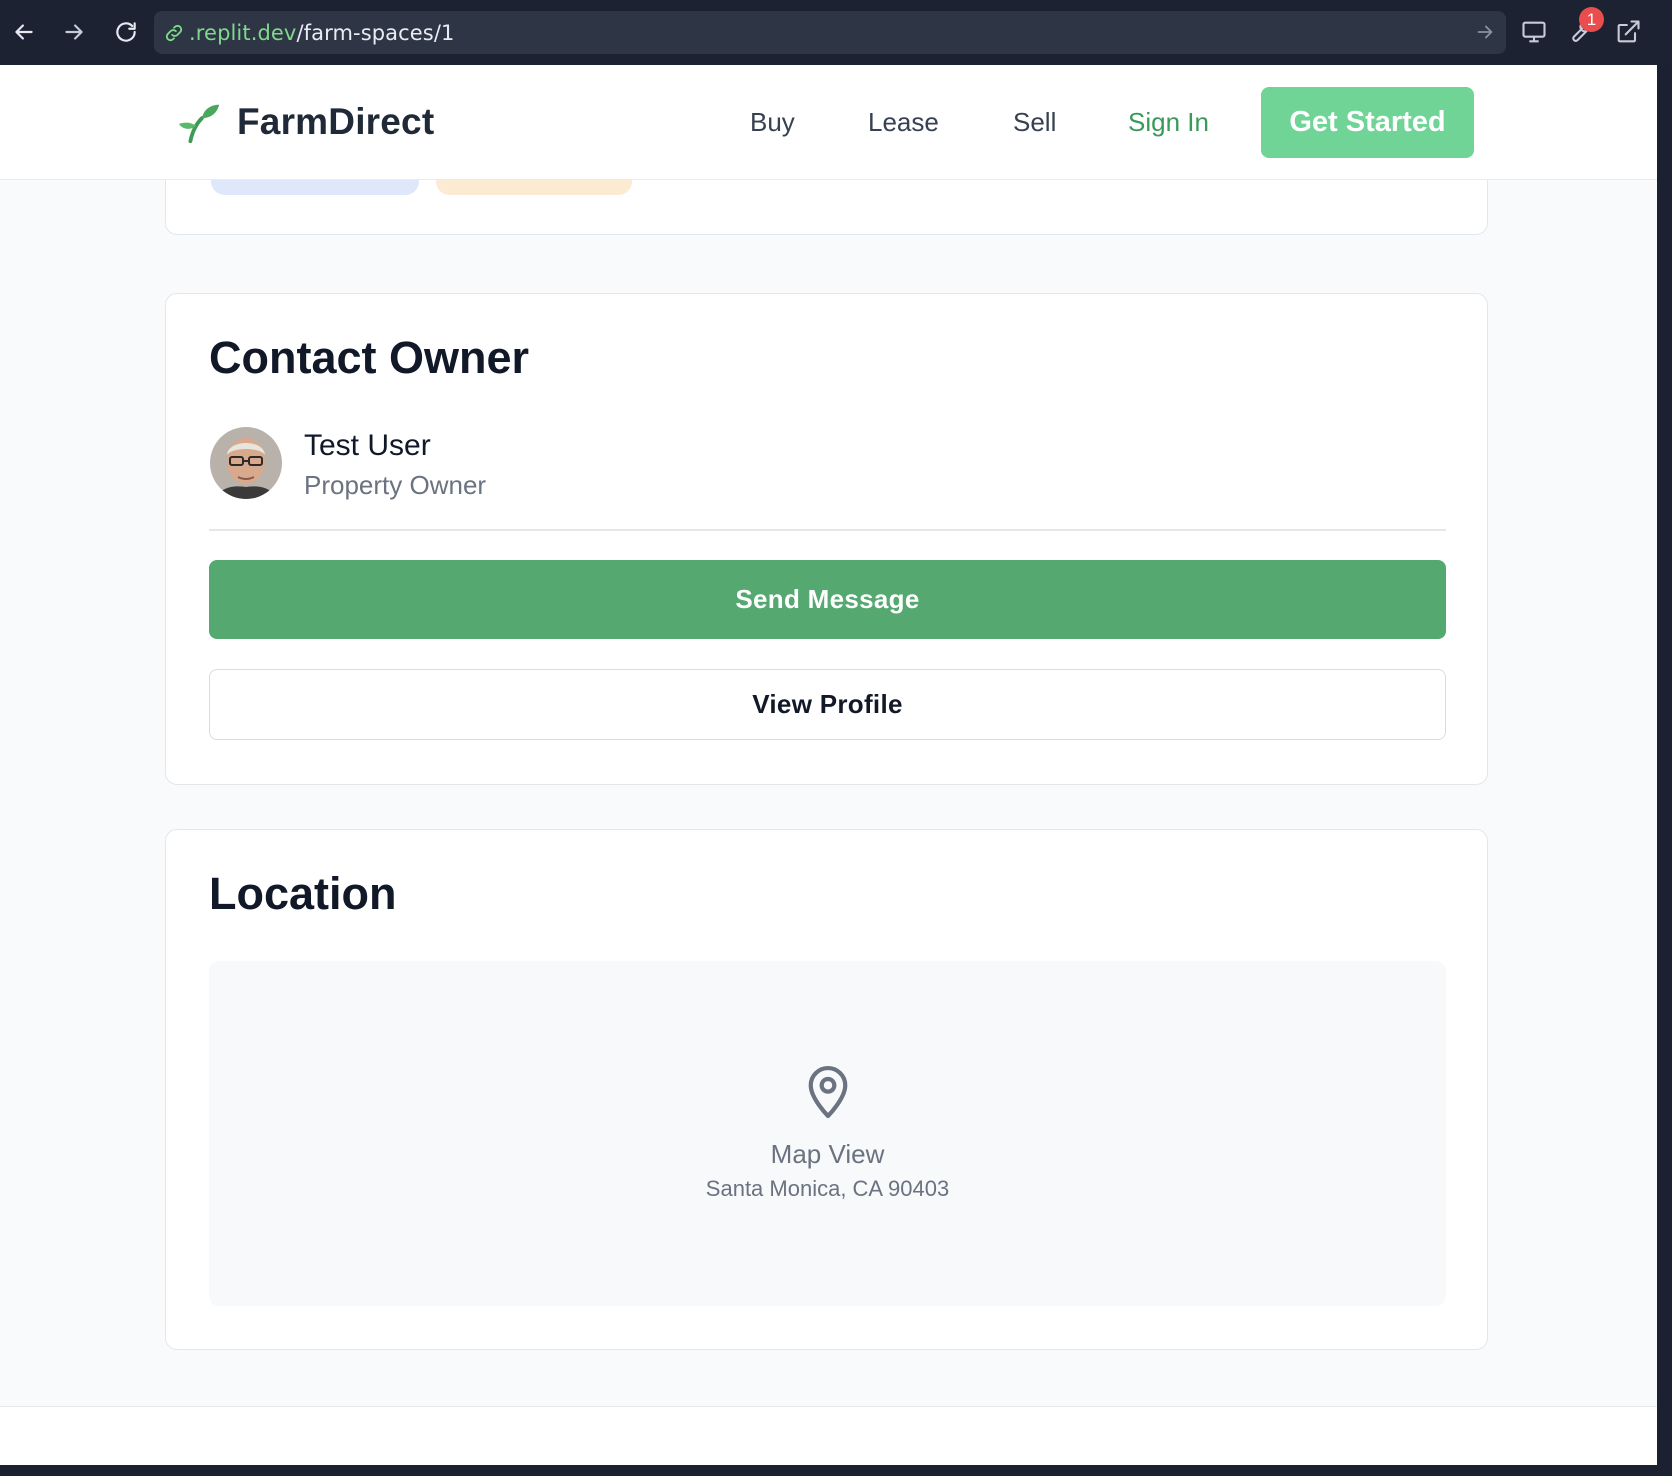 This screenshot has width=1672, height=1476. Describe the element at coordinates (830, 32) in the screenshot. I see `address-bar: .replit.dev/farm-spaces/1` at that location.